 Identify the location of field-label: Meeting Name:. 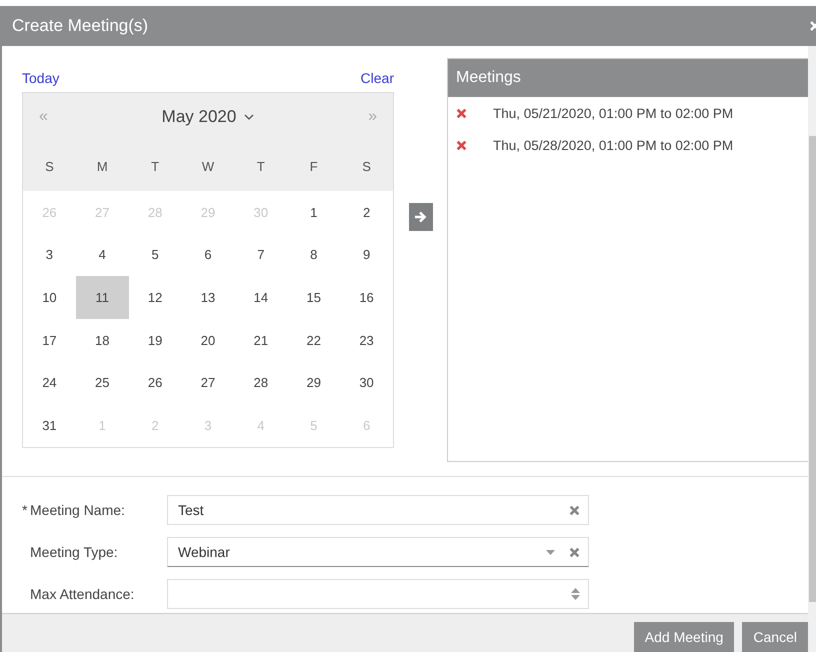
(77, 510).